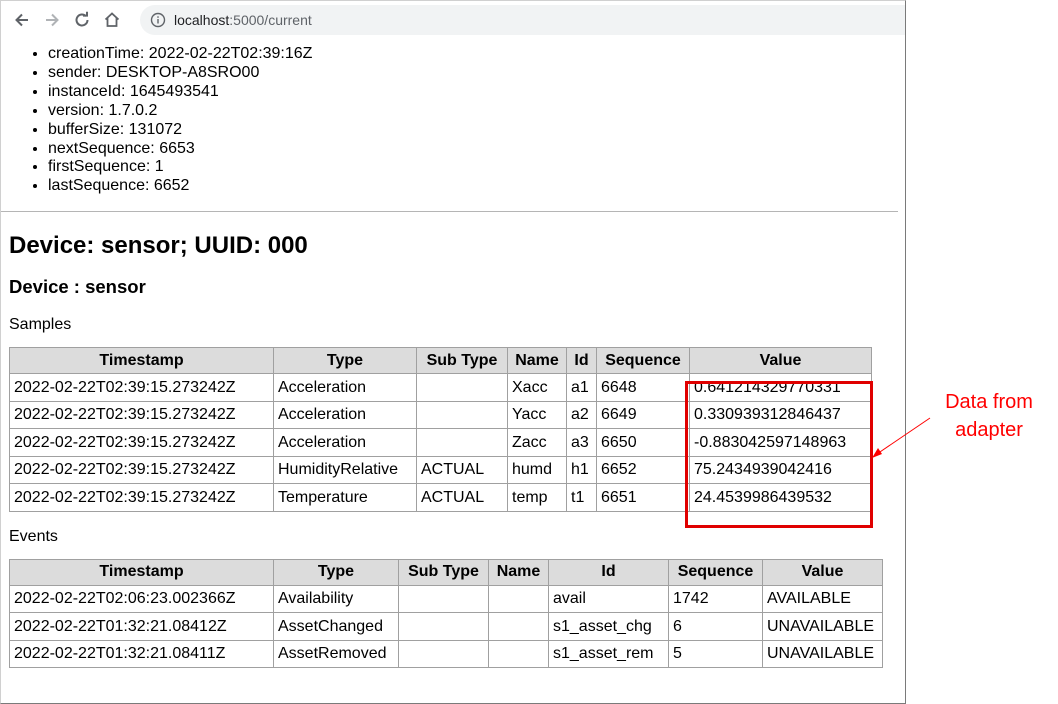 The width and height of the screenshot is (1058, 704). What do you see at coordinates (158, 20) in the screenshot?
I see `info-icon` at bounding box center [158, 20].